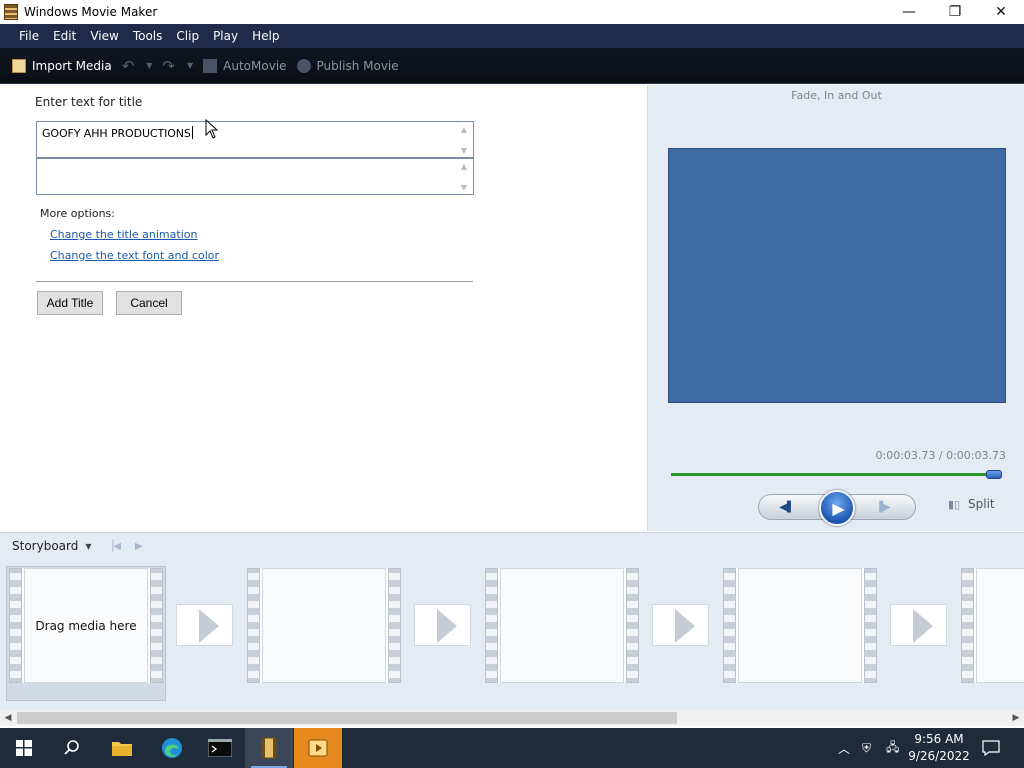  Describe the element at coordinates (265, 36) in the screenshot. I see `menu-help: Help` at that location.